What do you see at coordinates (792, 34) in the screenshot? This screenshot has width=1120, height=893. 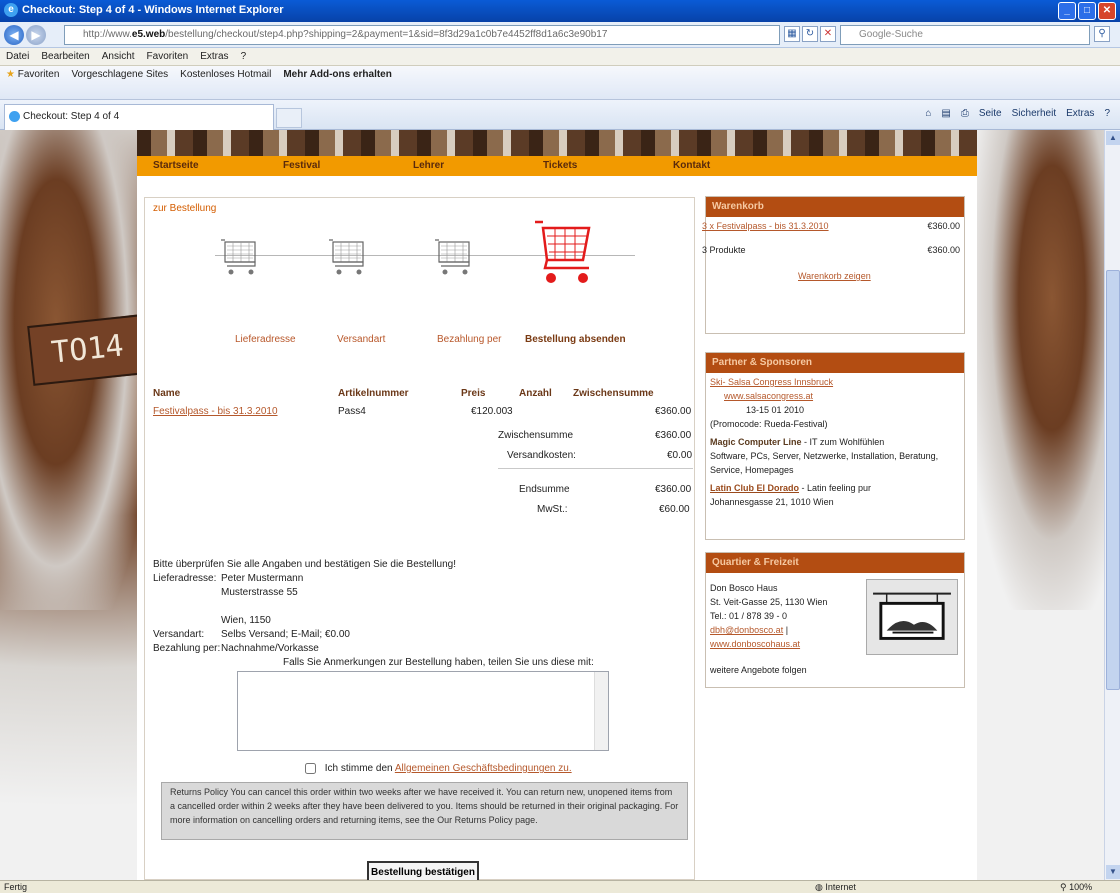 I see `compatibility-icon: ▦` at bounding box center [792, 34].